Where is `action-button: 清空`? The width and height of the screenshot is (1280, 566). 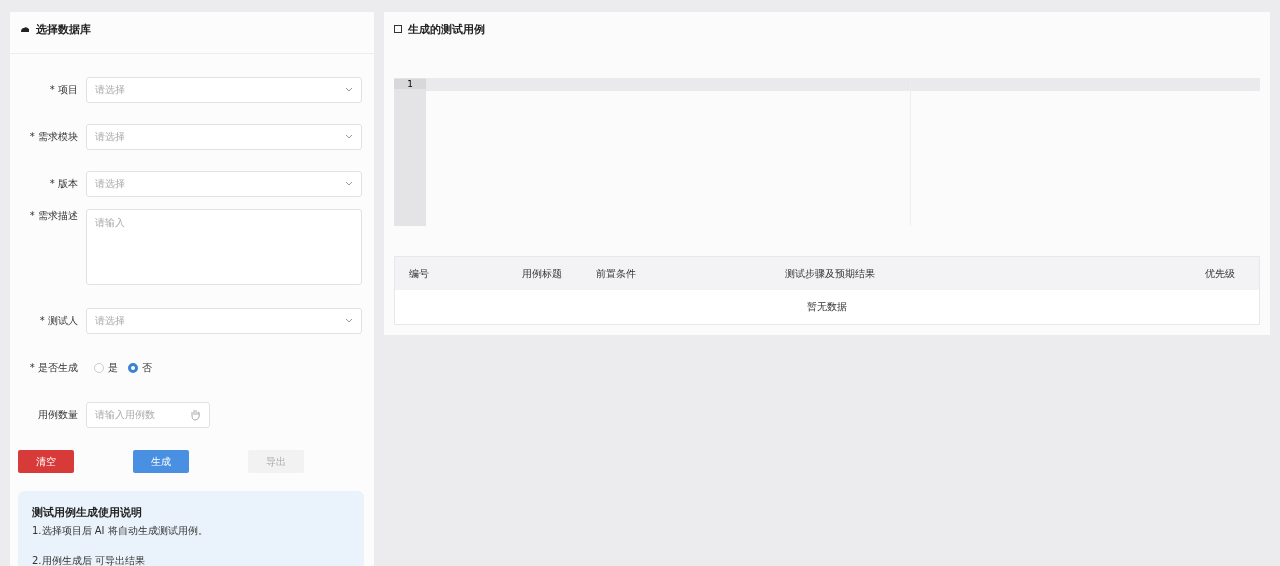
action-button: 清空 is located at coordinates (46, 461).